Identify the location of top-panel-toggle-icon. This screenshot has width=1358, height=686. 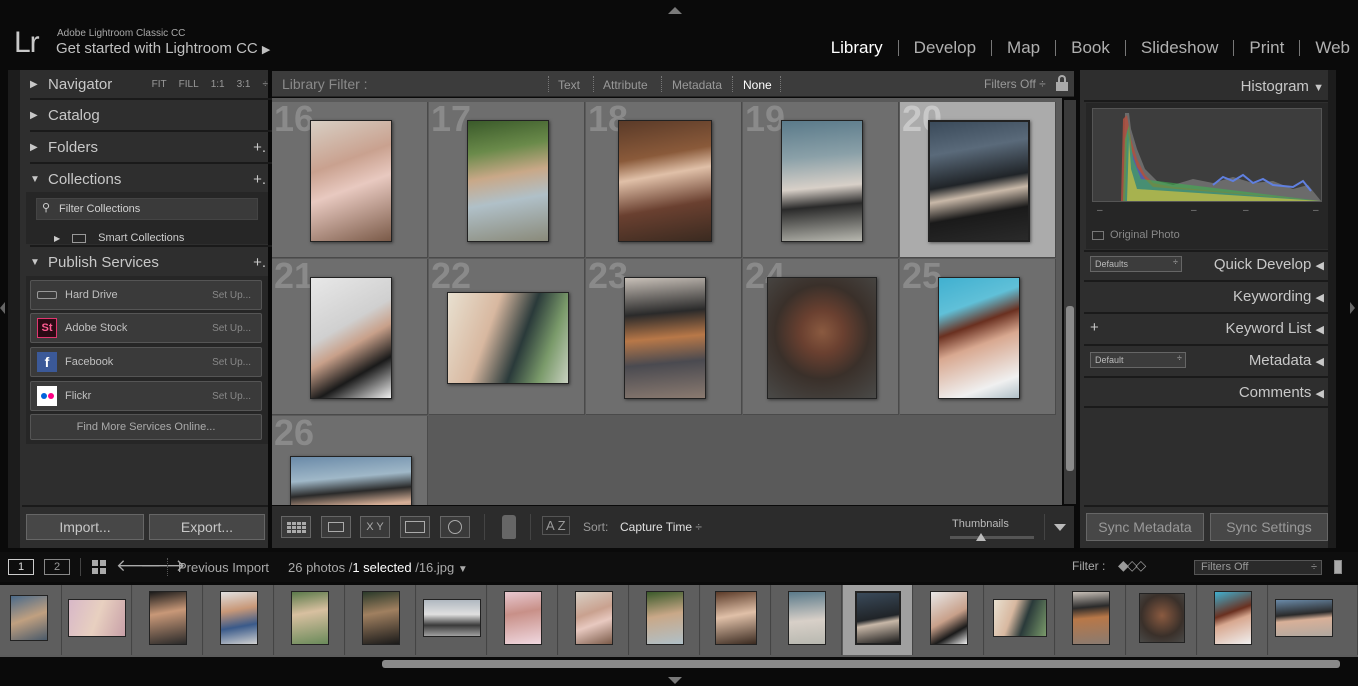
(675, 10).